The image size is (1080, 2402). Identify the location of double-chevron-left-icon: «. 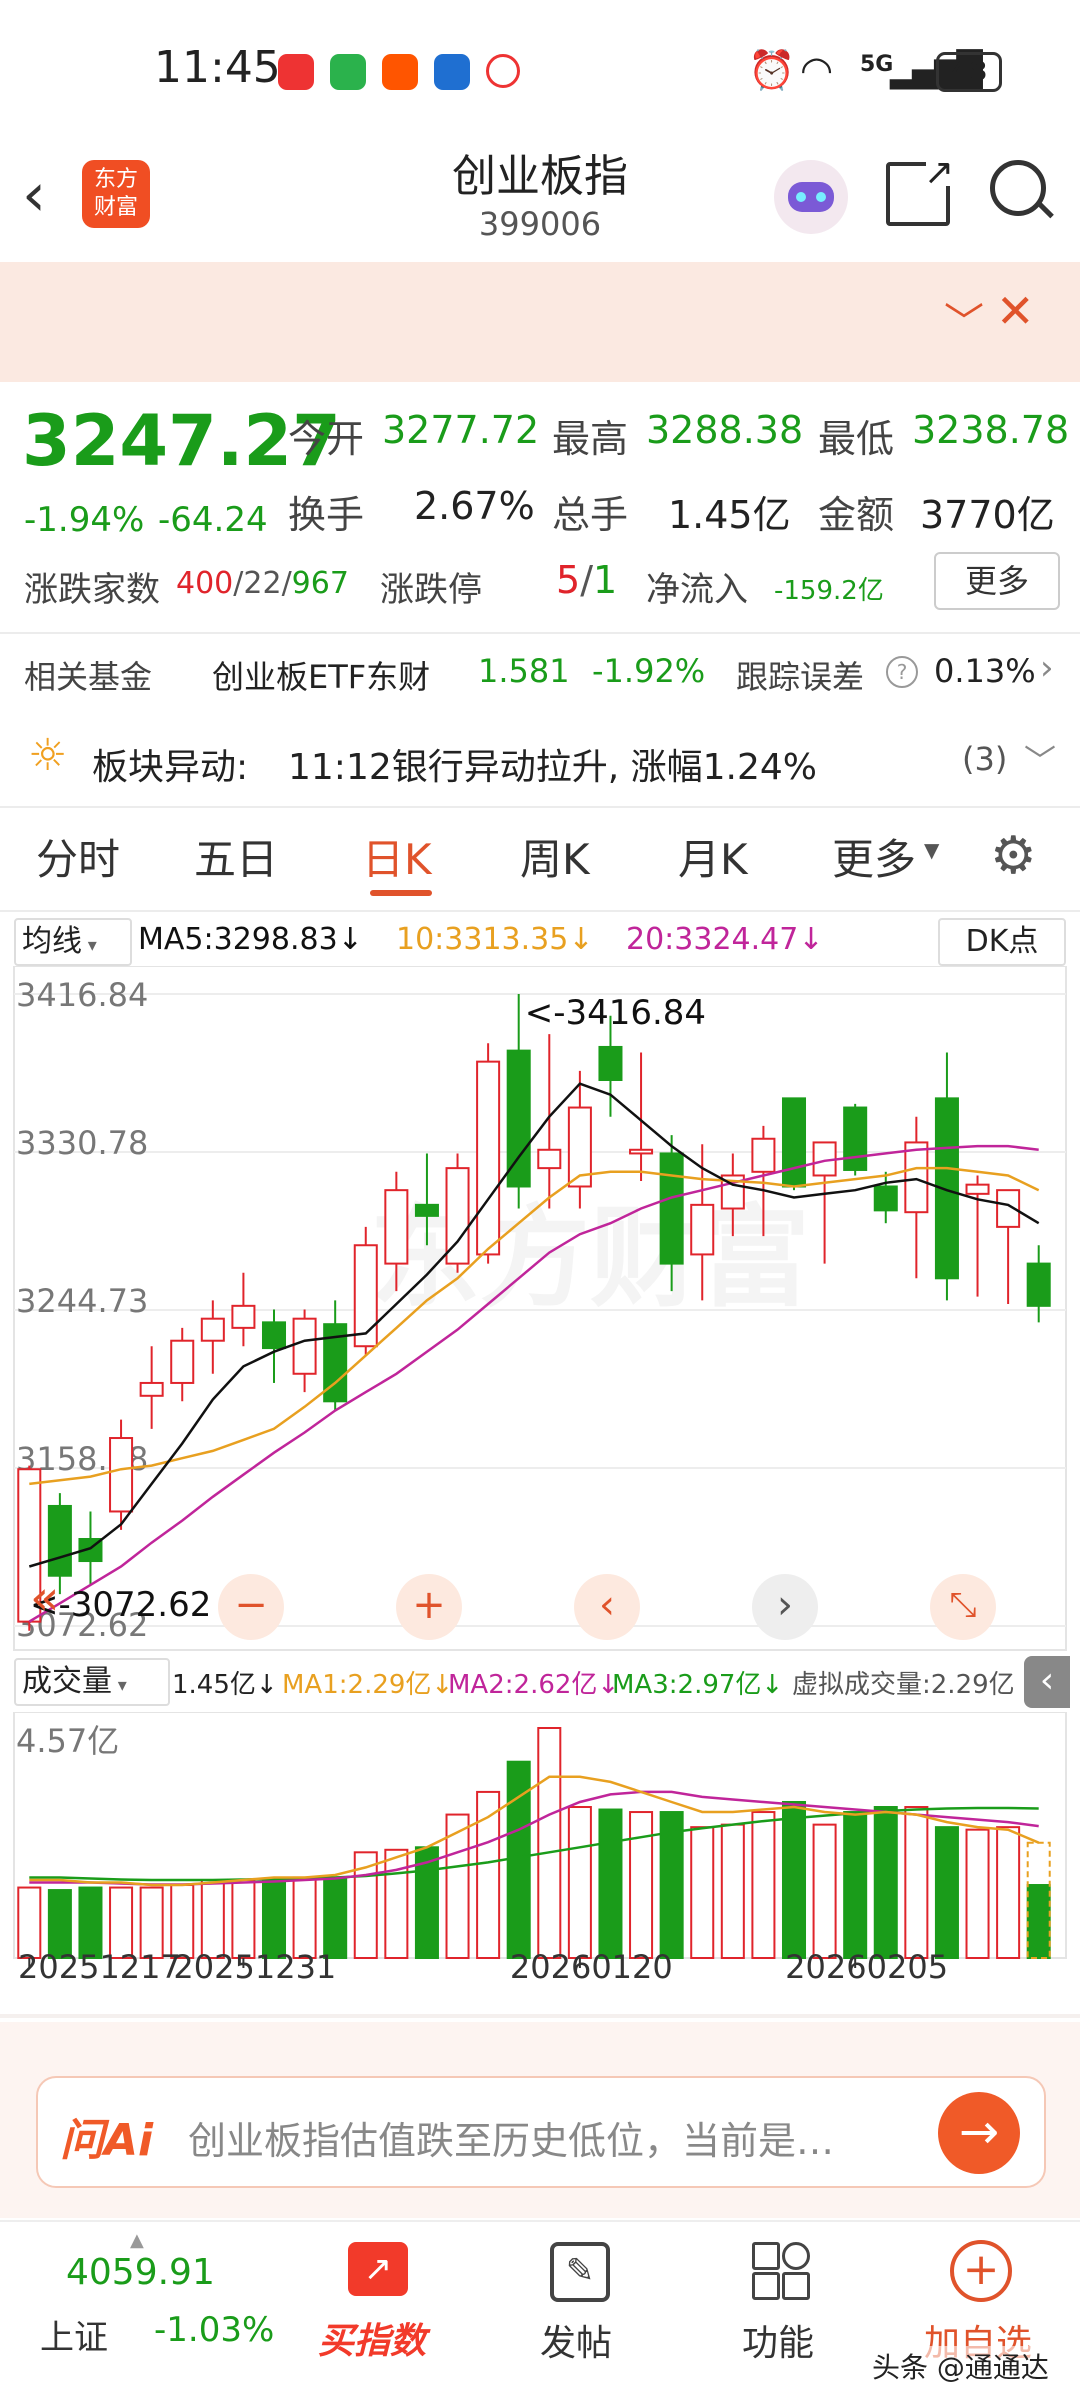
(44, 1598).